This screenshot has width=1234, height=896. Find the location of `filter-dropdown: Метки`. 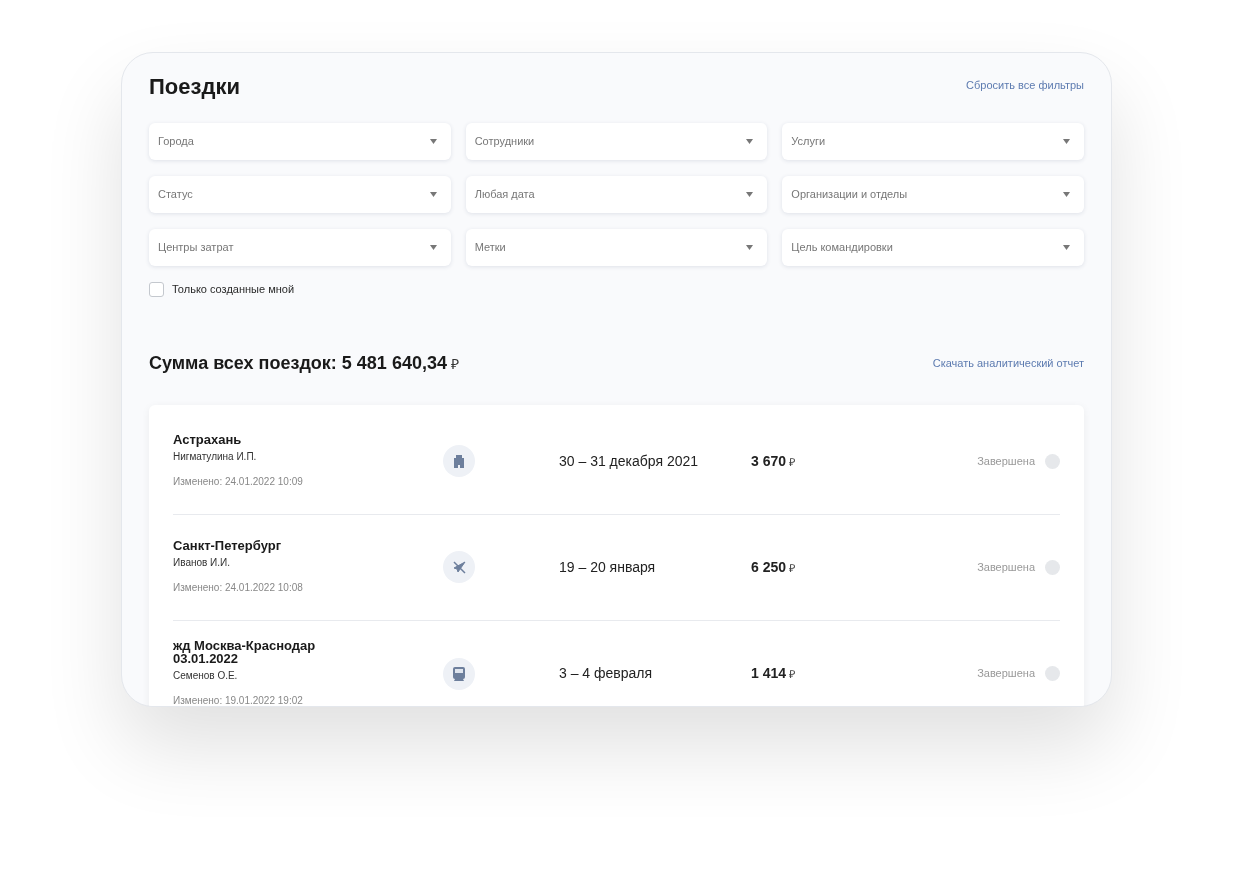

filter-dropdown: Метки is located at coordinates (616, 247).